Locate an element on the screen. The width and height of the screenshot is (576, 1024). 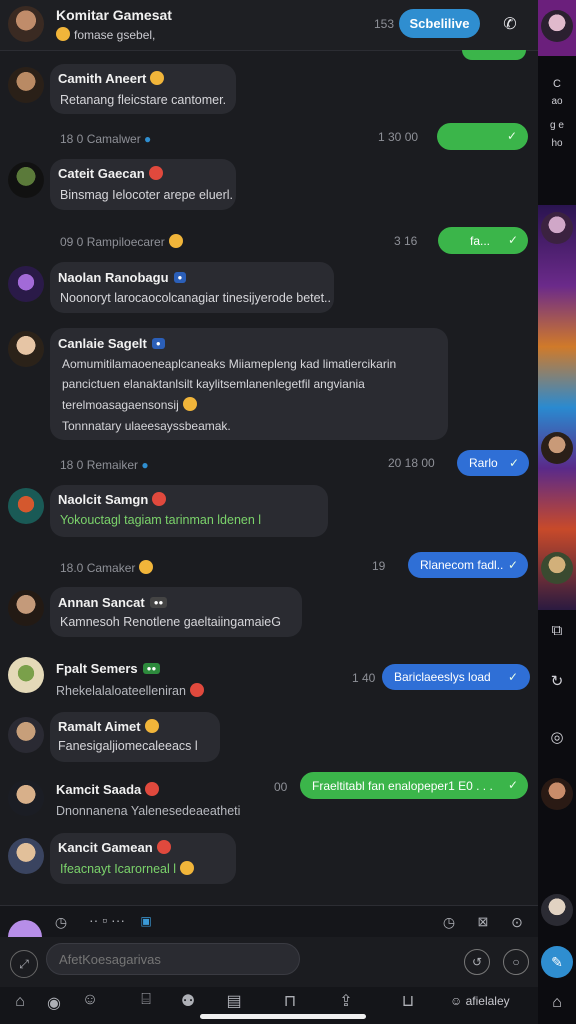
gift-icon: ⌸ is located at coordinates (146, 1000).